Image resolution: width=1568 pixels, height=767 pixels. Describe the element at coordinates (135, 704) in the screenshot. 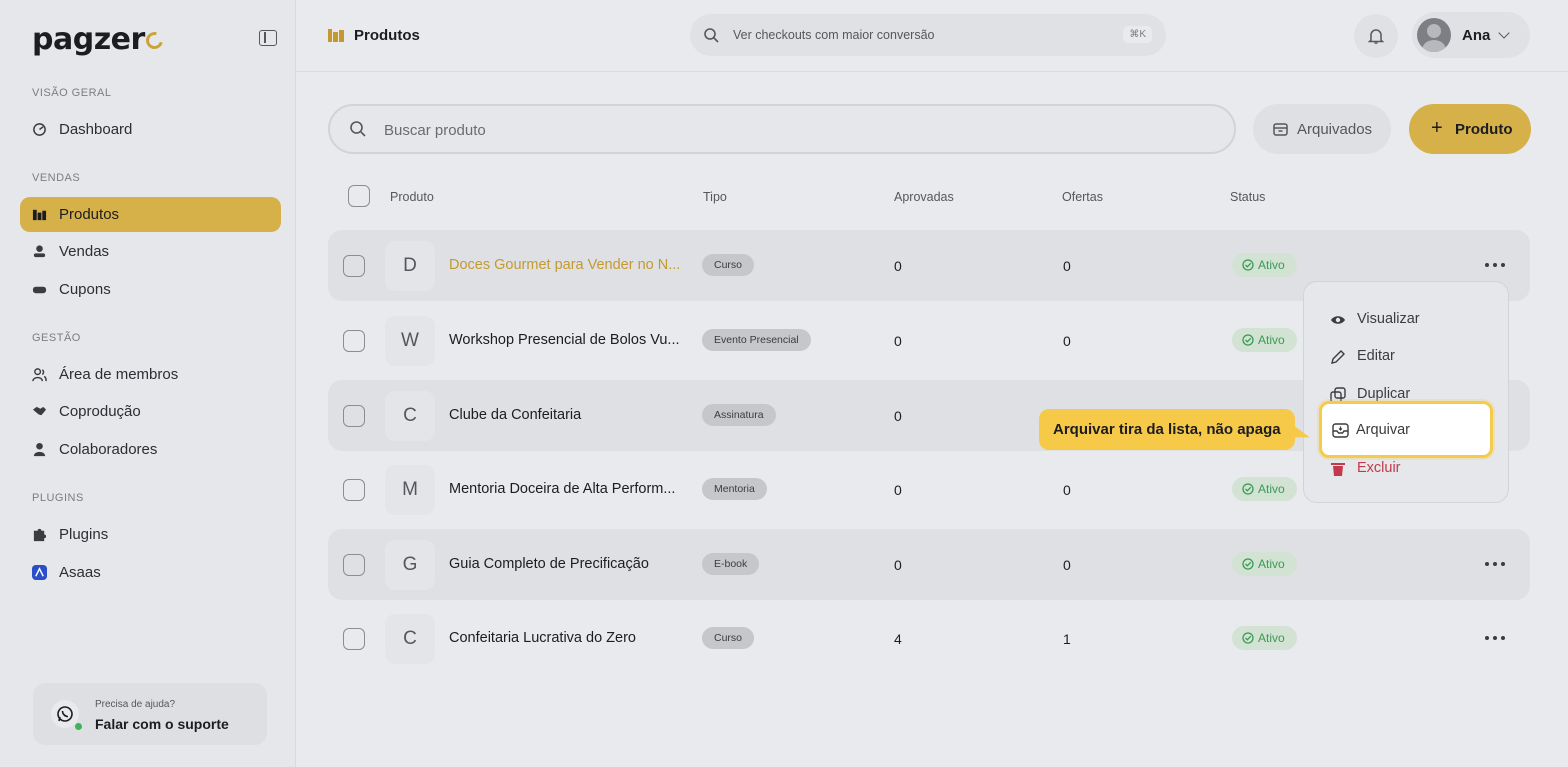

I see `support-caption: Precisa de ajuda?` at that location.